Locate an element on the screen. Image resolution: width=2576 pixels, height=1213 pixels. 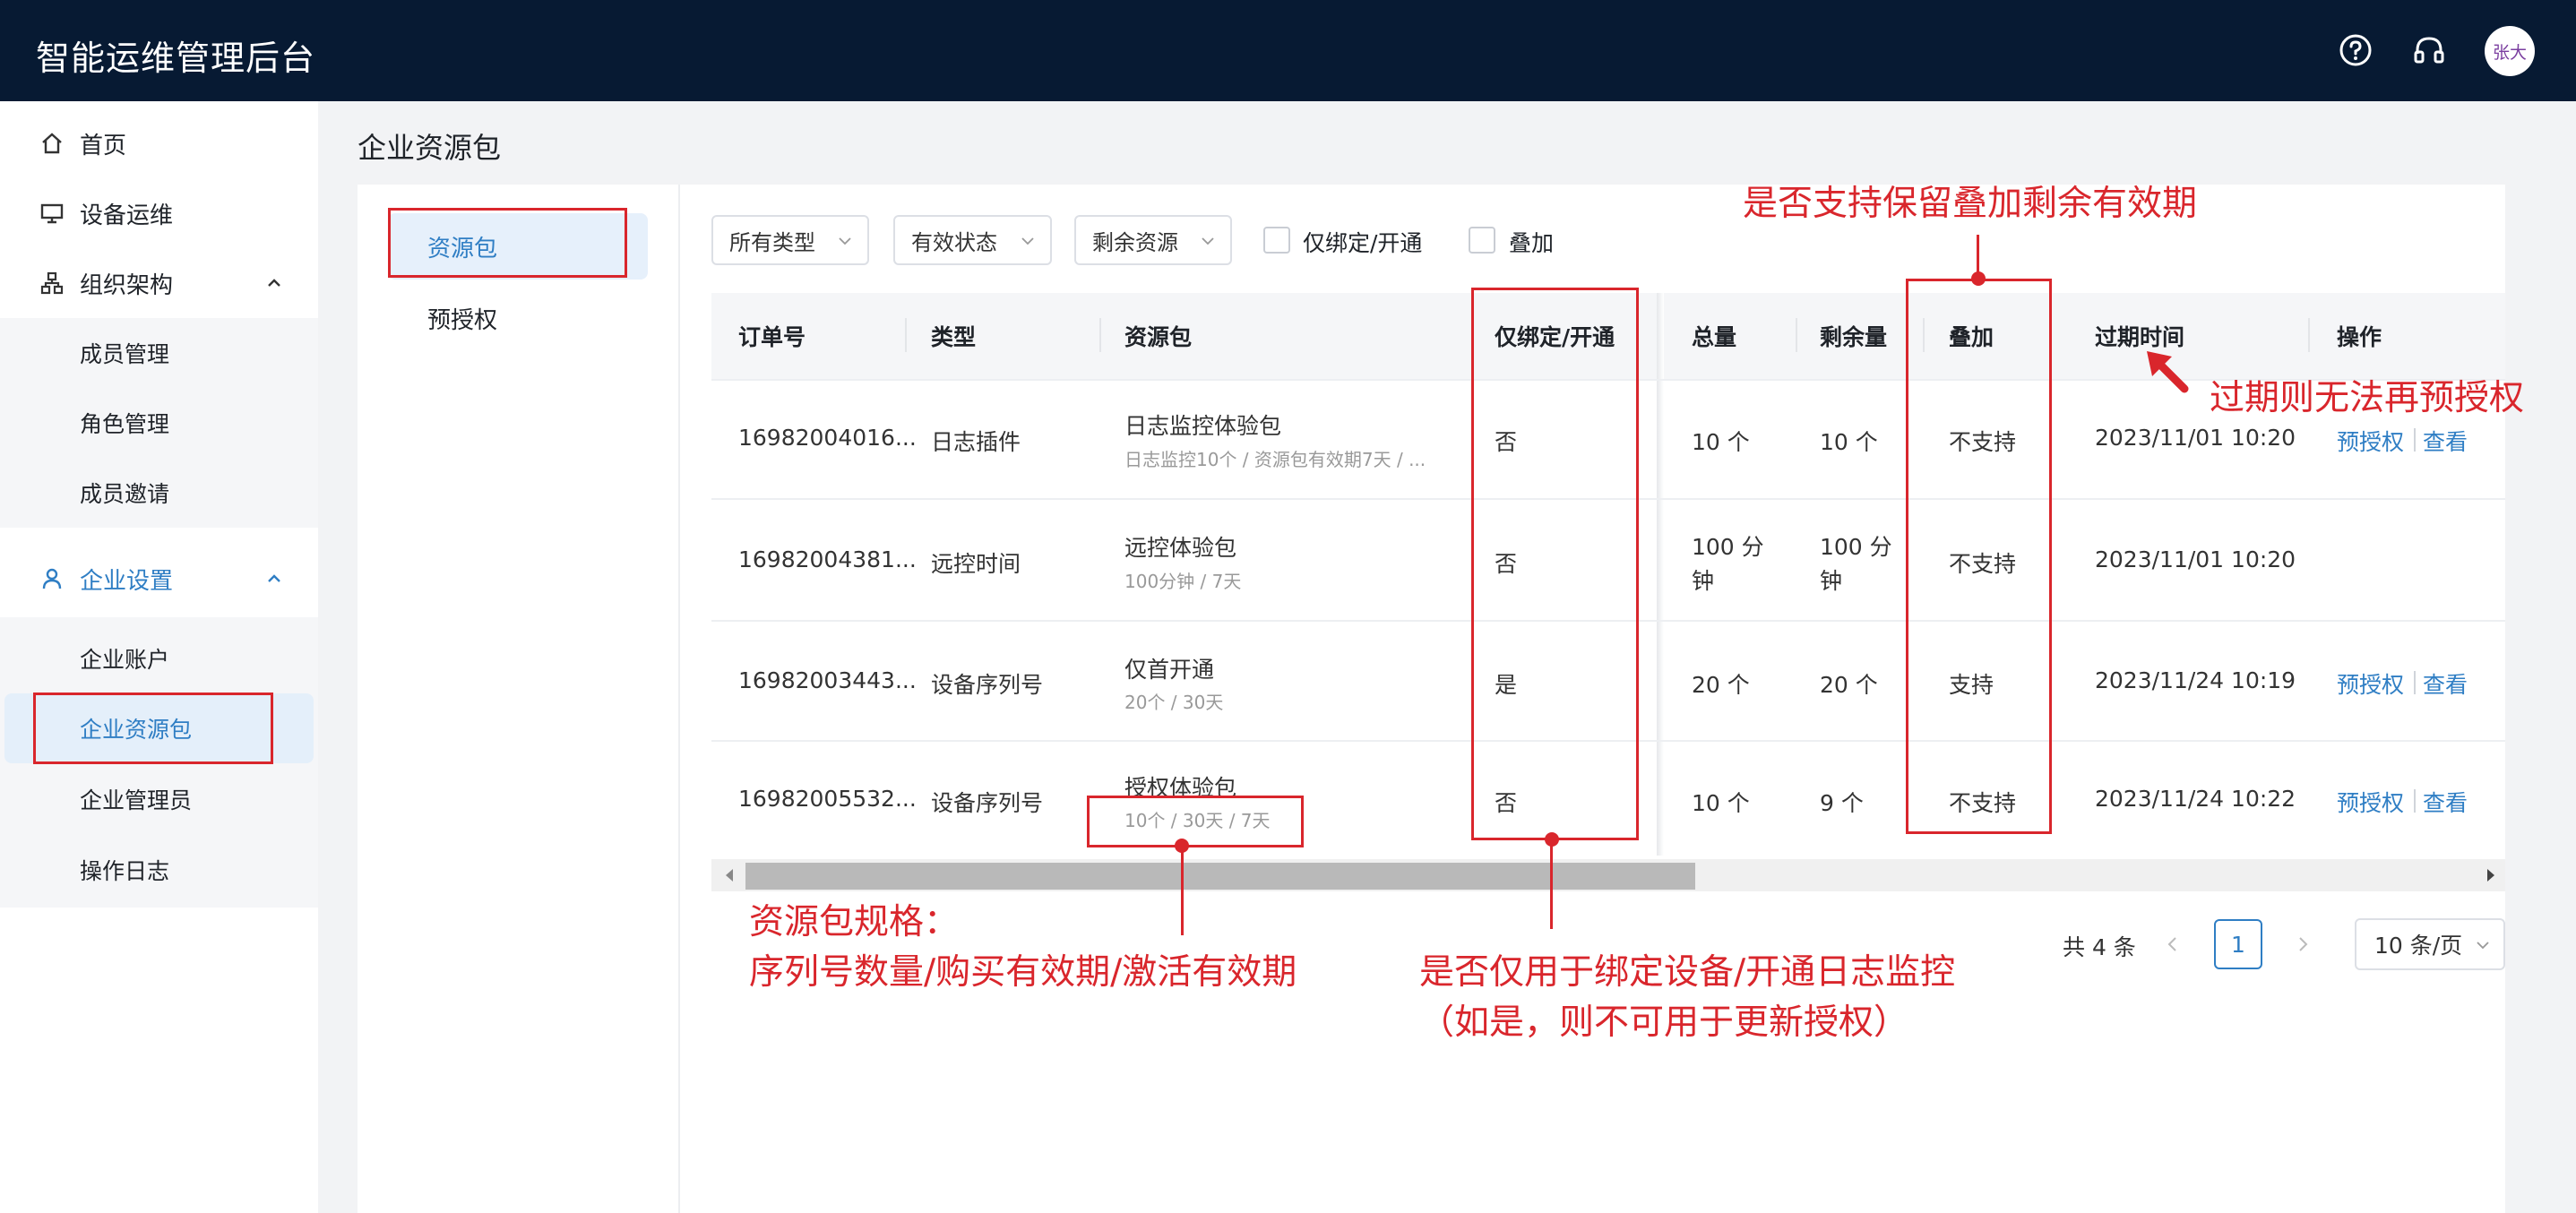
column-header: 类型 is located at coordinates (954, 337).